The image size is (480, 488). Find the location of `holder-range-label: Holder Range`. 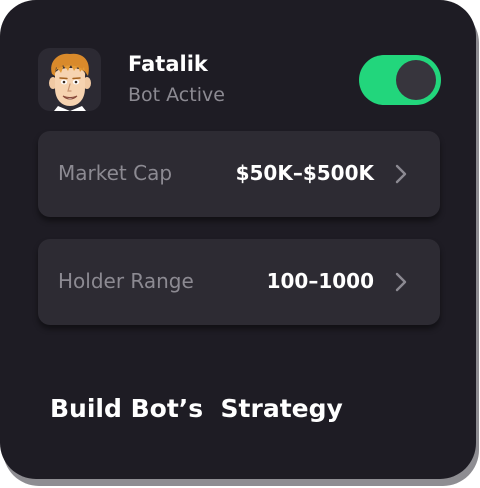

holder-range-label: Holder Range is located at coordinates (126, 281).